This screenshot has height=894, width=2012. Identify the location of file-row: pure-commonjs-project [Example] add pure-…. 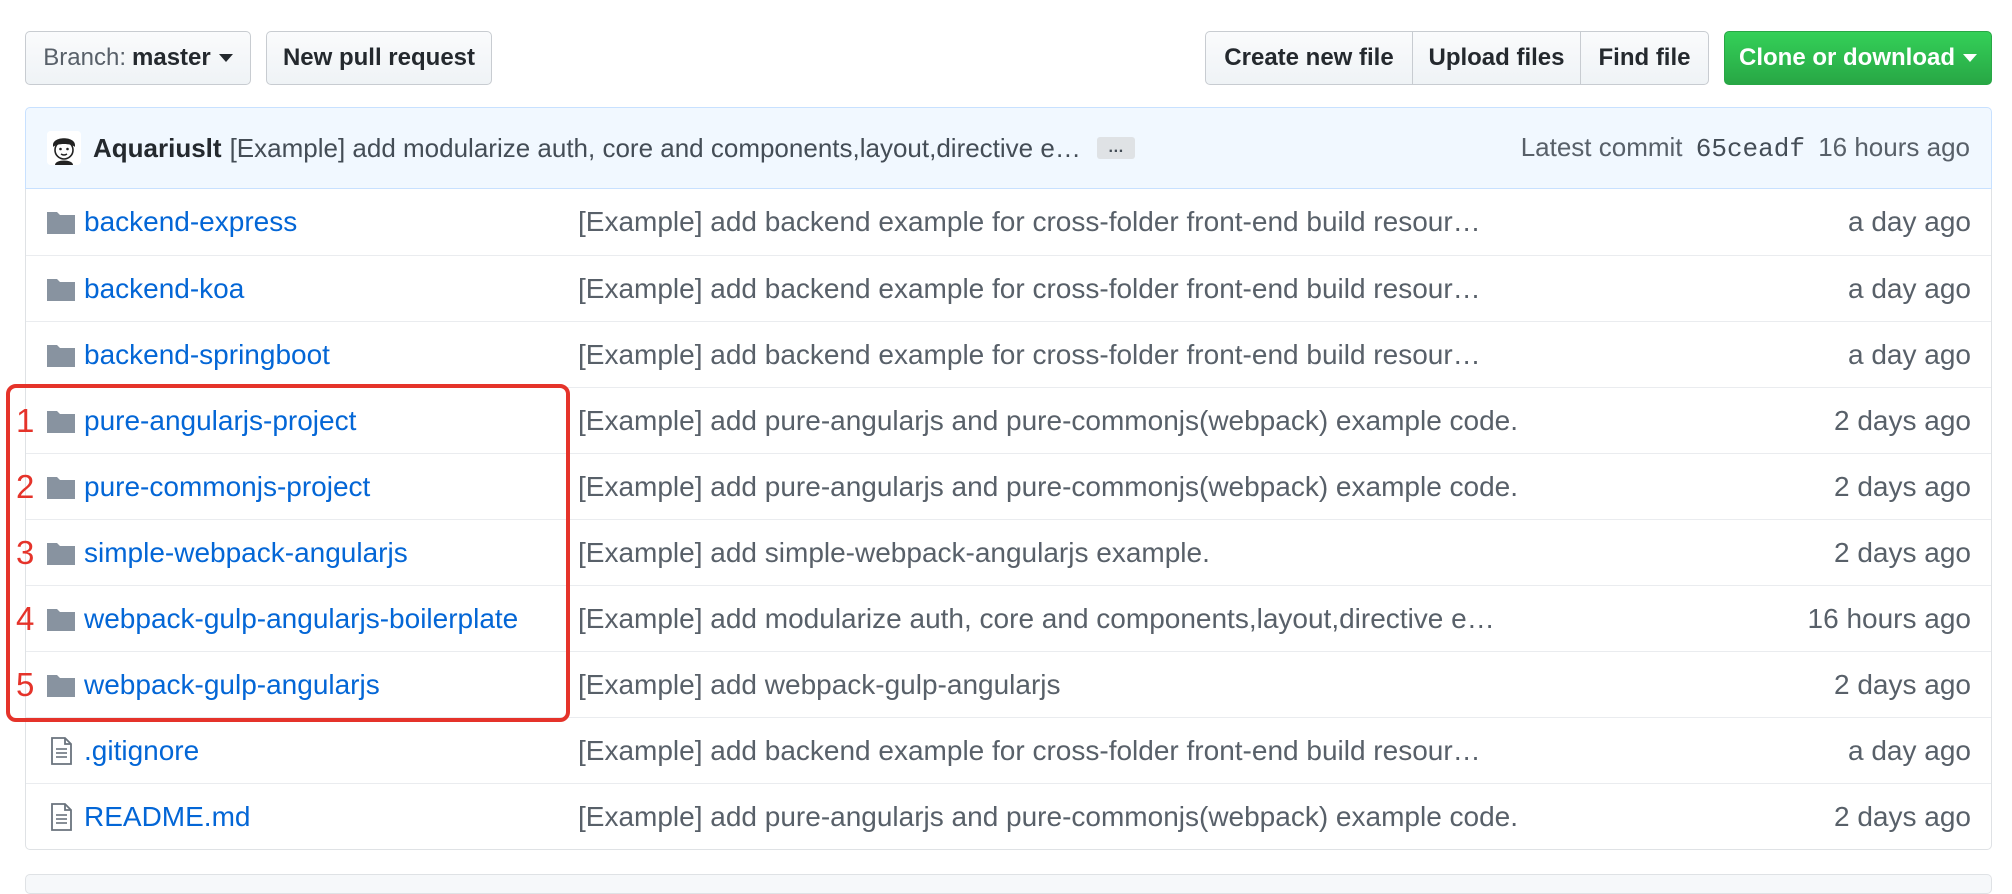
(1008, 486).